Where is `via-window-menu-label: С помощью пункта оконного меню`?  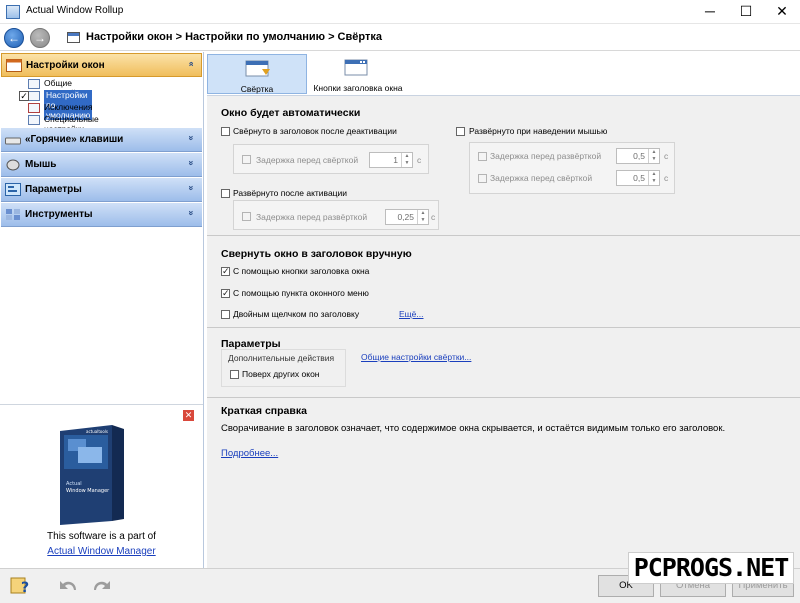 via-window-menu-label: С помощью пункта оконного меню is located at coordinates (301, 293).